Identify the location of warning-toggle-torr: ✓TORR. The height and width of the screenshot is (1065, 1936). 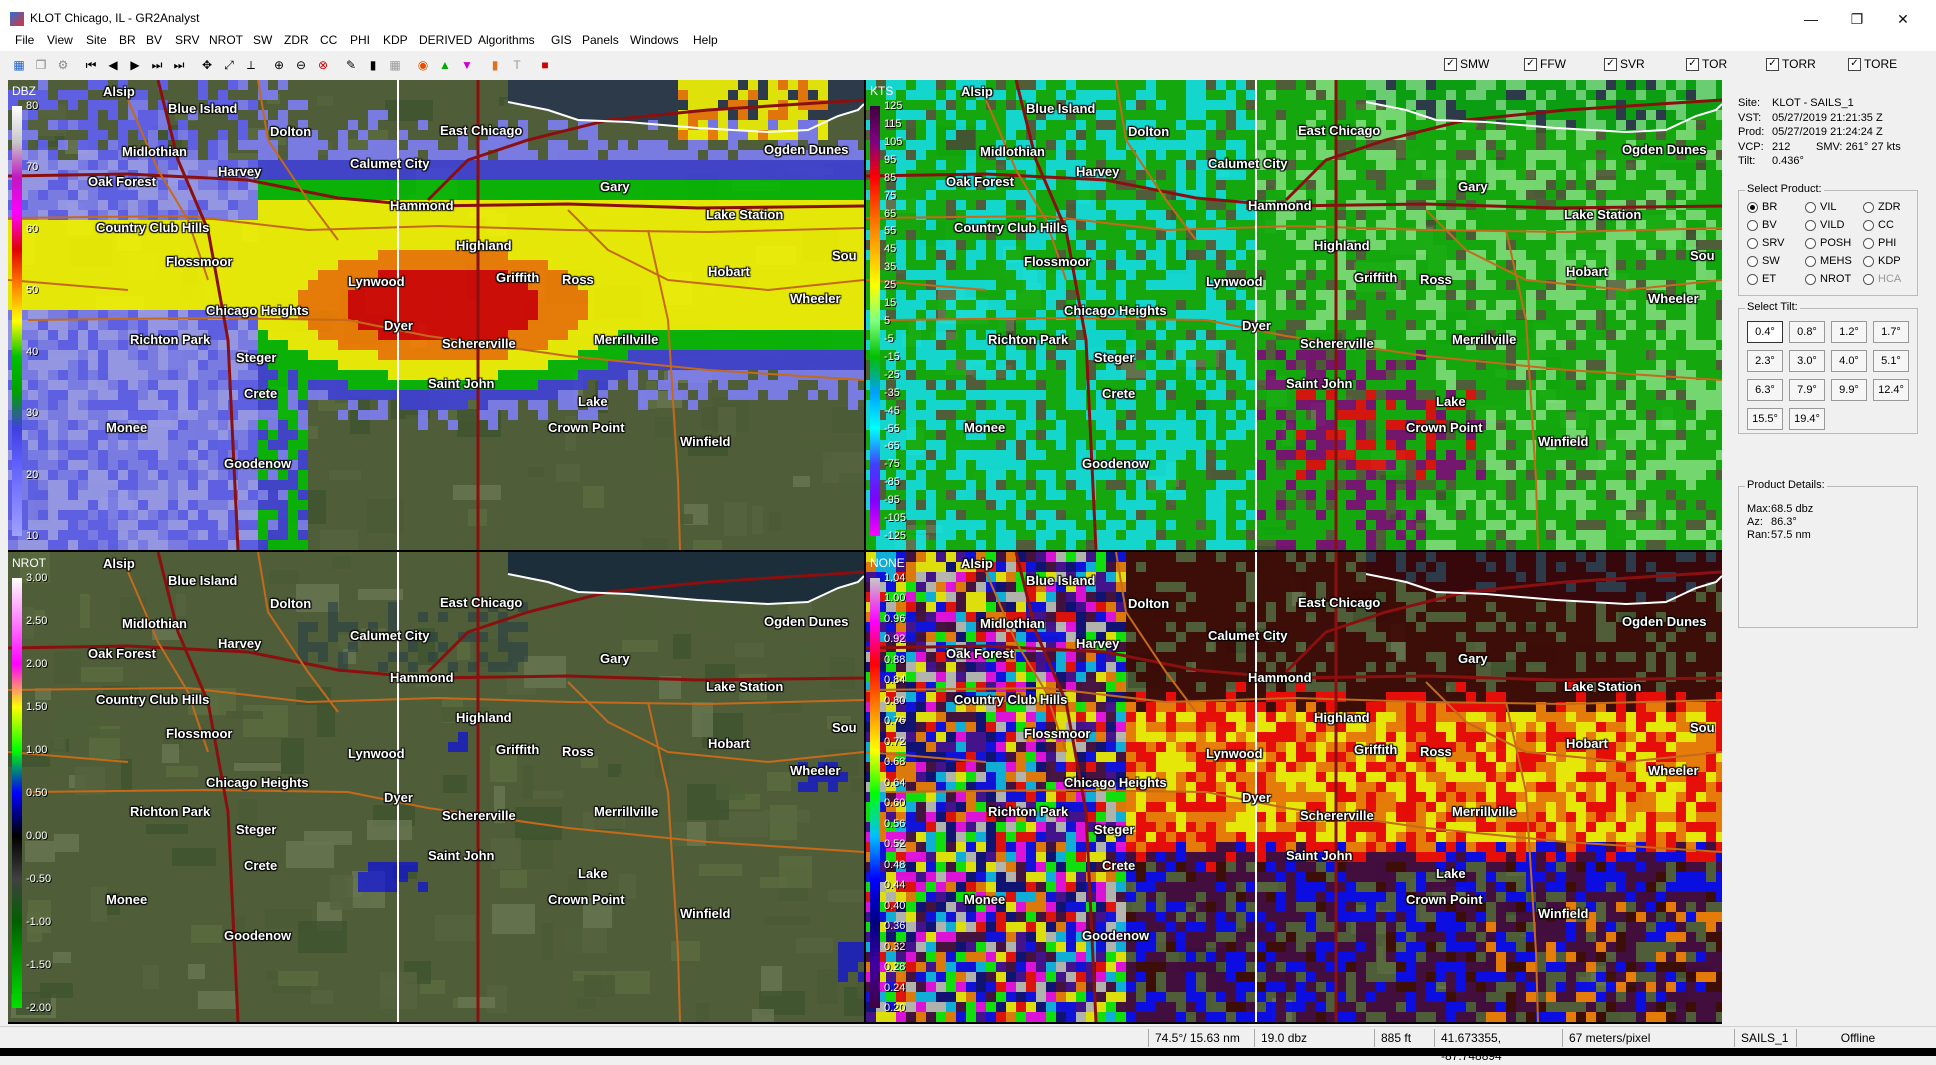
(1791, 64).